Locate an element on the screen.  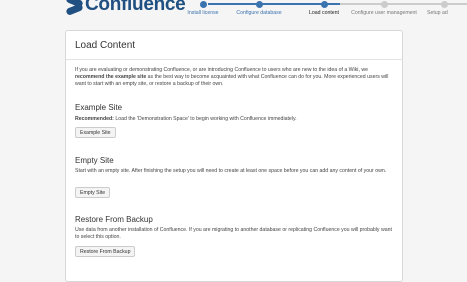
page-title: Load Content is located at coordinates (105, 45).